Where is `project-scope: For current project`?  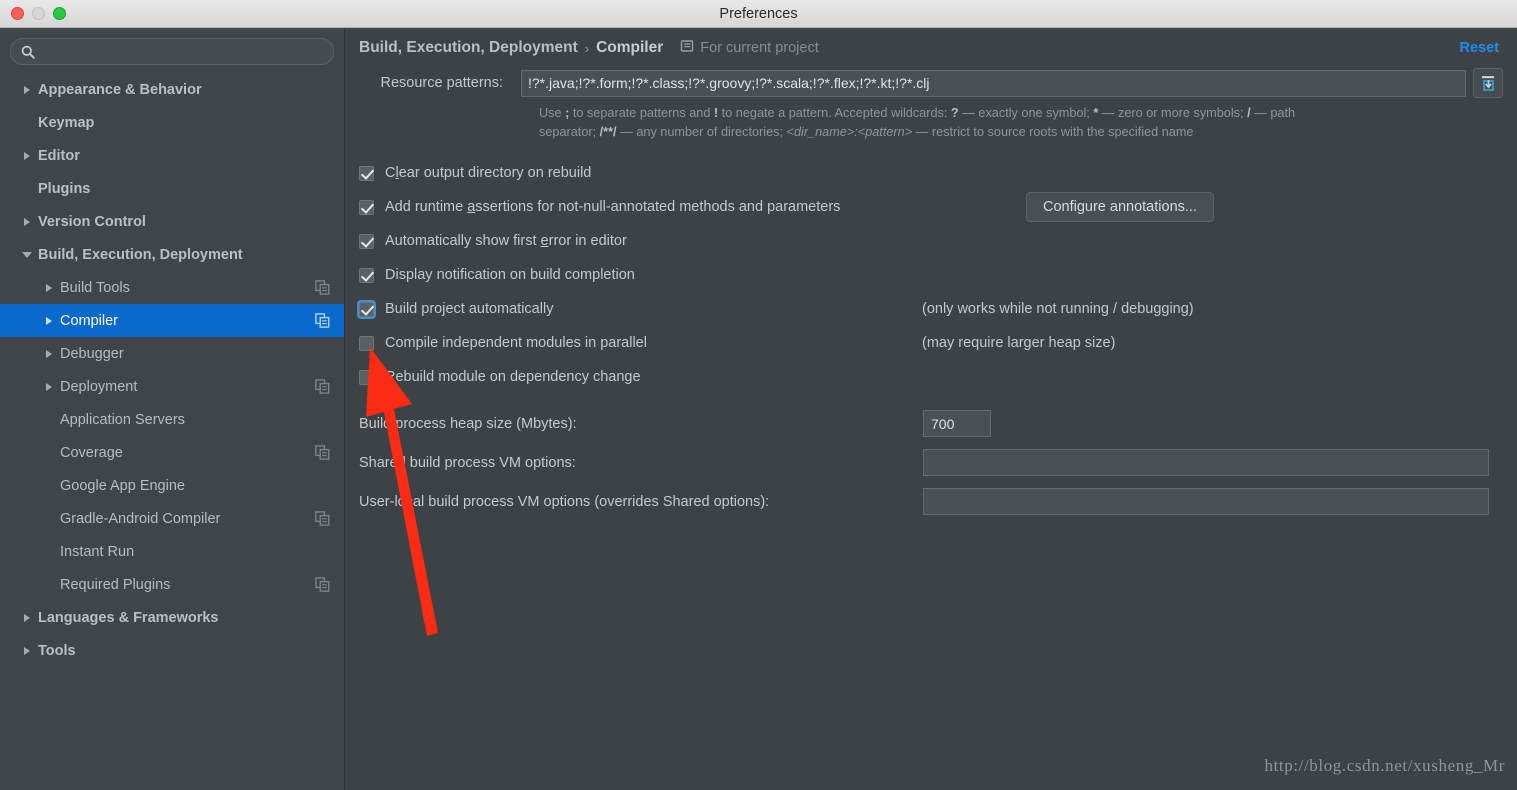 project-scope: For current project is located at coordinates (749, 48).